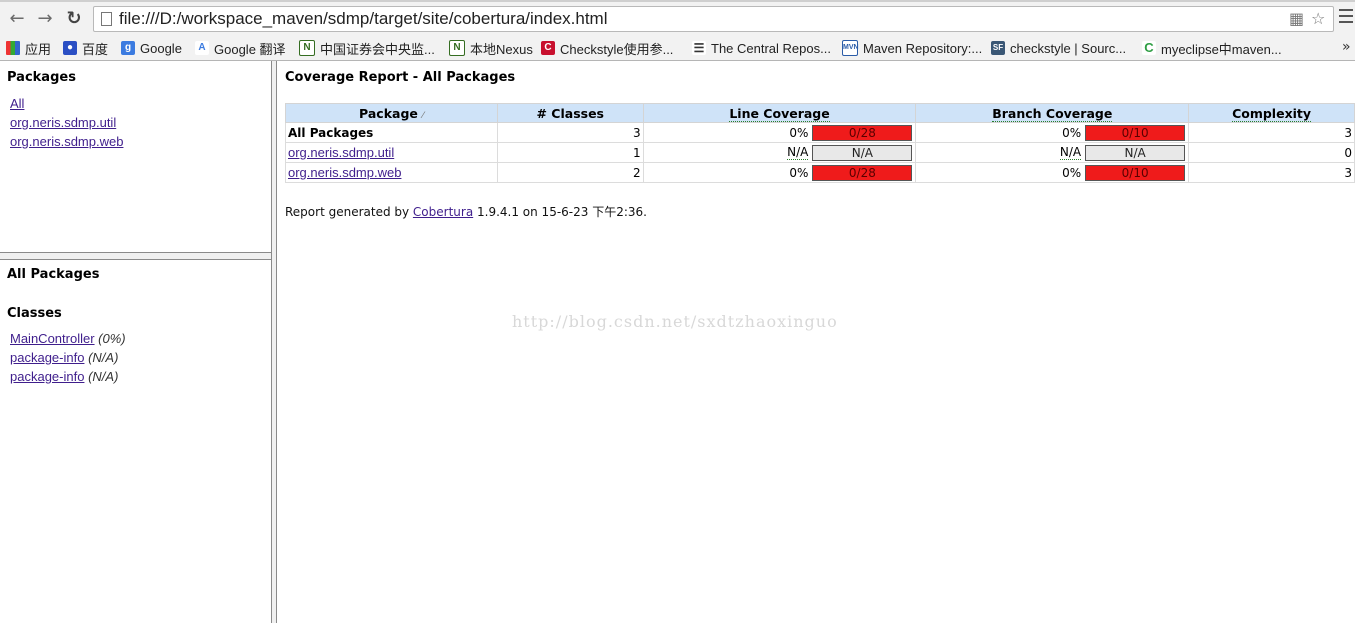 The image size is (1355, 623). Describe the element at coordinates (128, 48) in the screenshot. I see `google-icon: g` at that location.